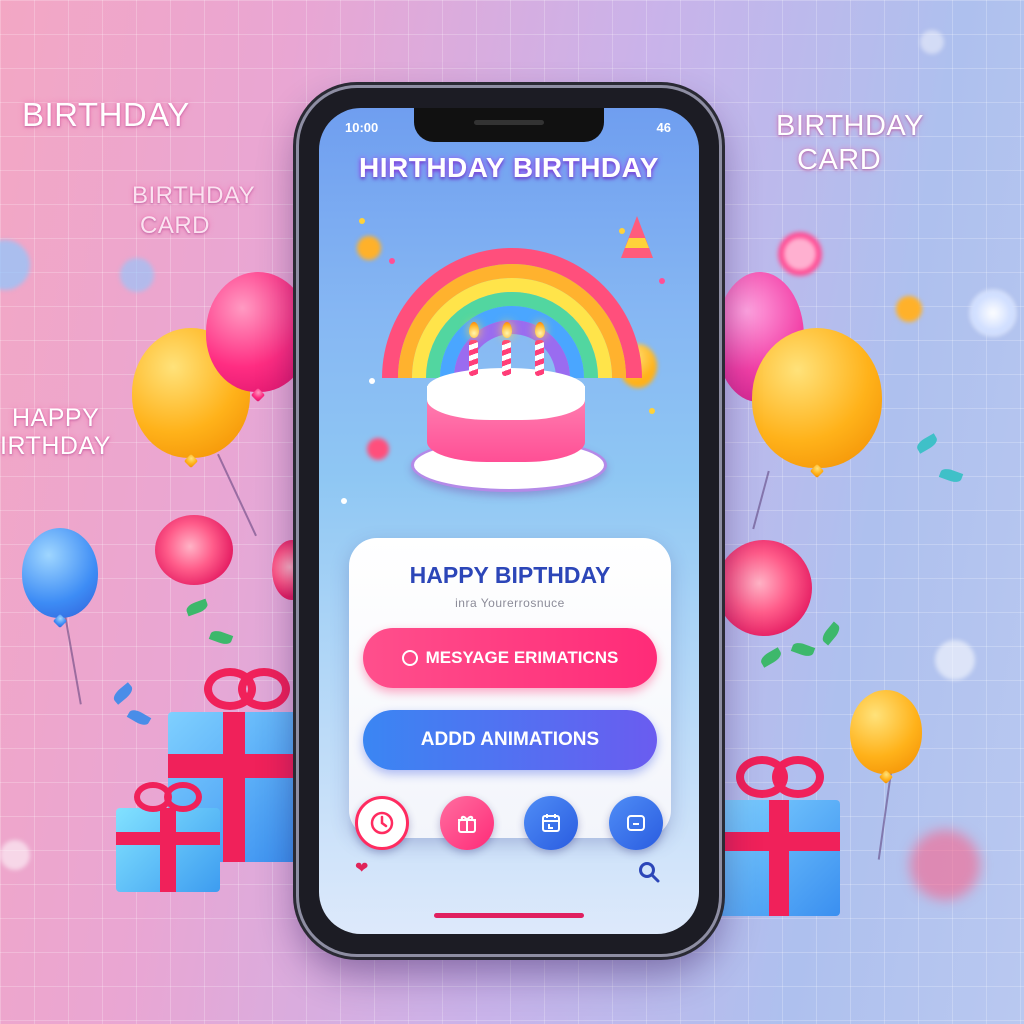 This screenshot has height=1024, width=1024. Describe the element at coordinates (362, 127) in the screenshot. I see `status-time: 10:00` at that location.